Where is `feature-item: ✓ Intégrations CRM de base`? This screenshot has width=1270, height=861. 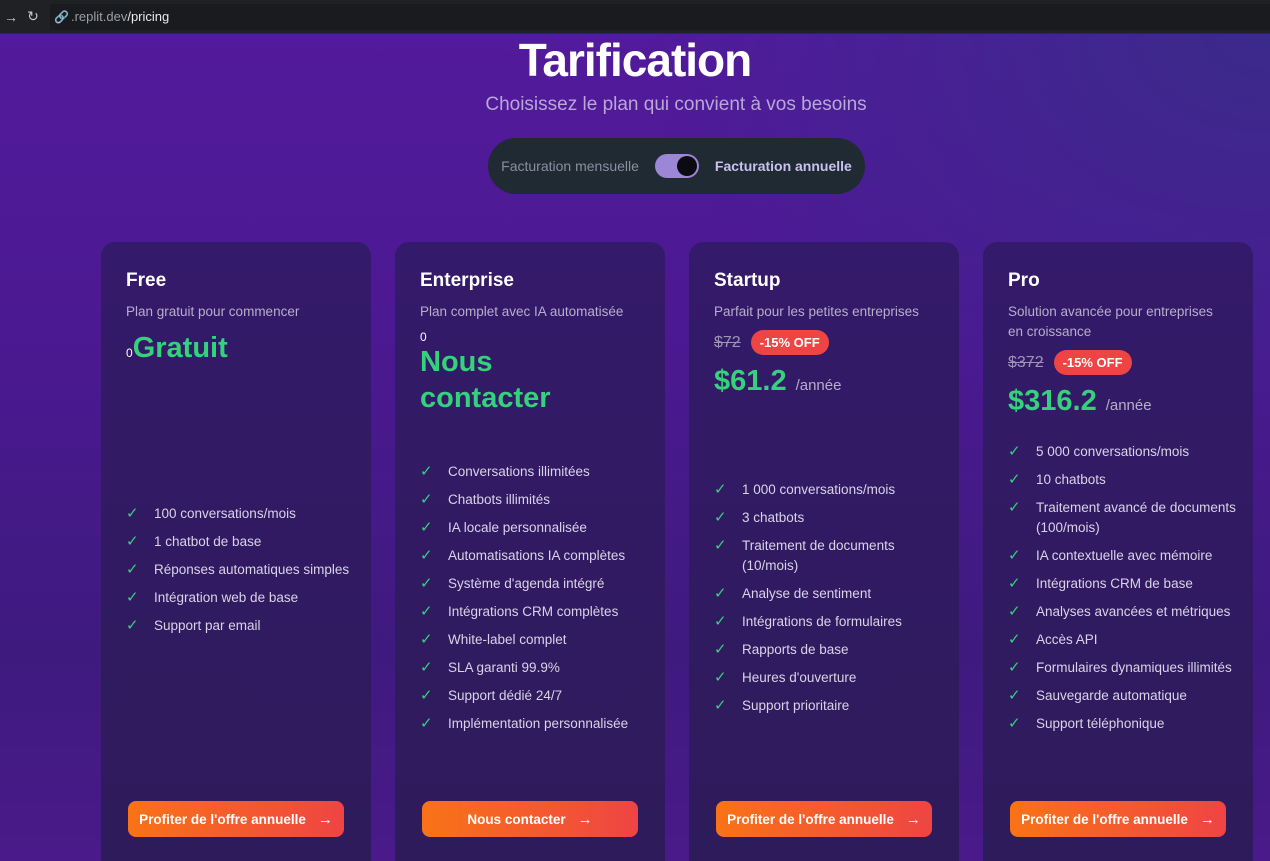
feature-item: ✓ Intégrations CRM de base is located at coordinates (1123, 584).